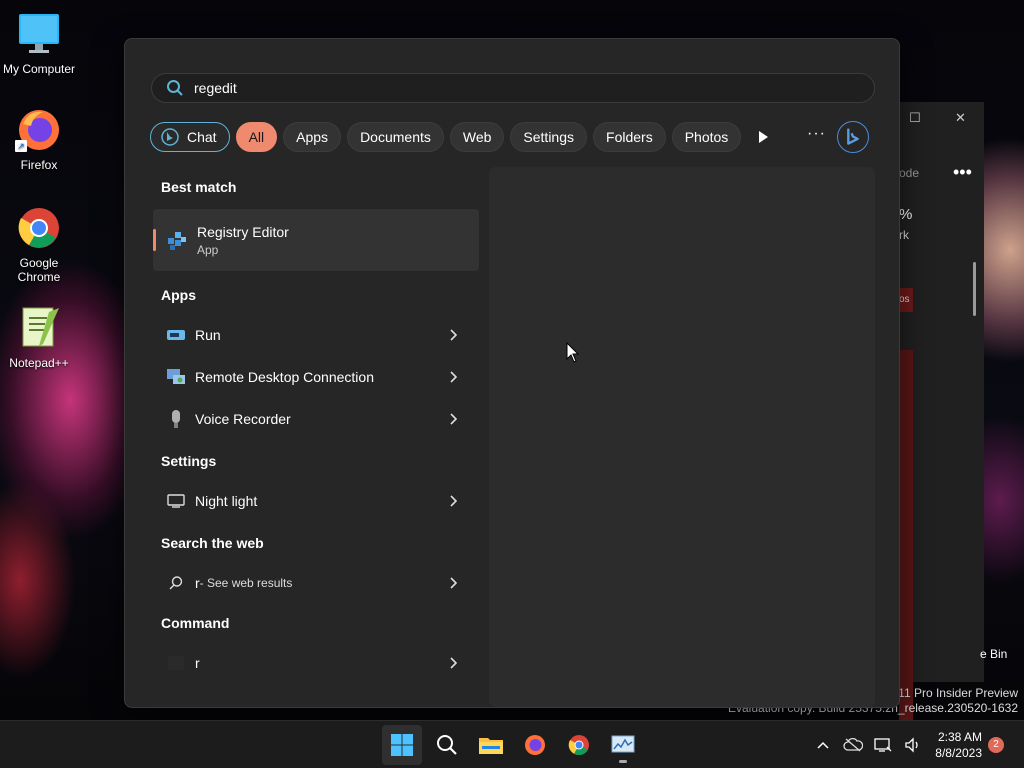 This screenshot has width=1024, height=768. Describe the element at coordinates (960, 118) in the screenshot. I see `close-icon: ✕` at that location.